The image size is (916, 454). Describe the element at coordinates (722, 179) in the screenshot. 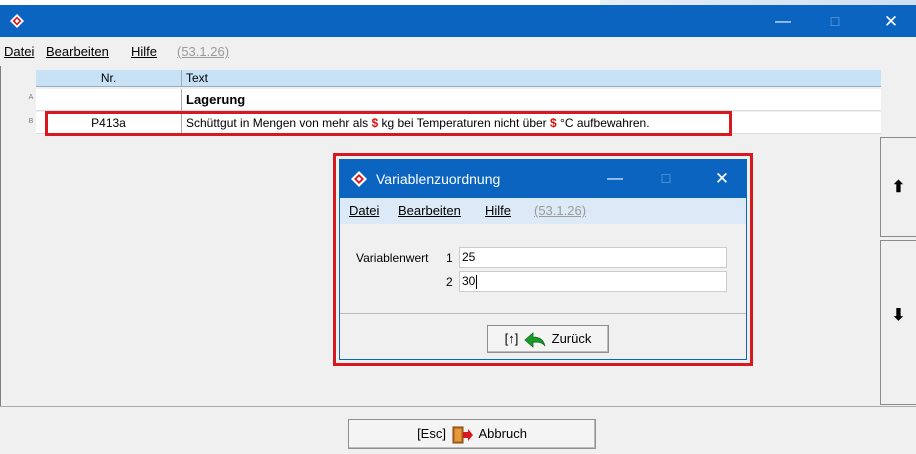

I see `dialog-close-button: ✕` at that location.